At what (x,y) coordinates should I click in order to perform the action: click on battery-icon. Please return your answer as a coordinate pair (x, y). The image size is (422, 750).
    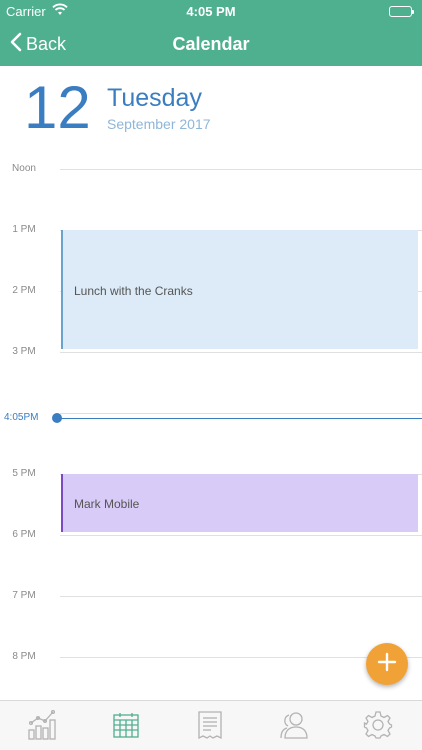
    Looking at the image, I should click on (401, 11).